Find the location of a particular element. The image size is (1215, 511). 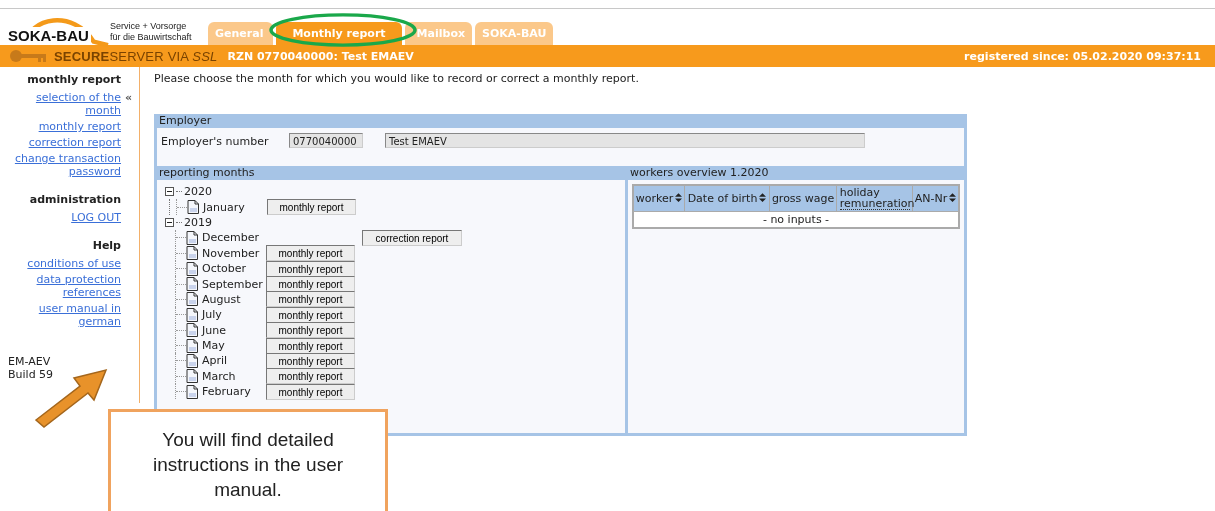

callout-text: You will find detailed instructions in the user manual. is located at coordinates (248, 460).